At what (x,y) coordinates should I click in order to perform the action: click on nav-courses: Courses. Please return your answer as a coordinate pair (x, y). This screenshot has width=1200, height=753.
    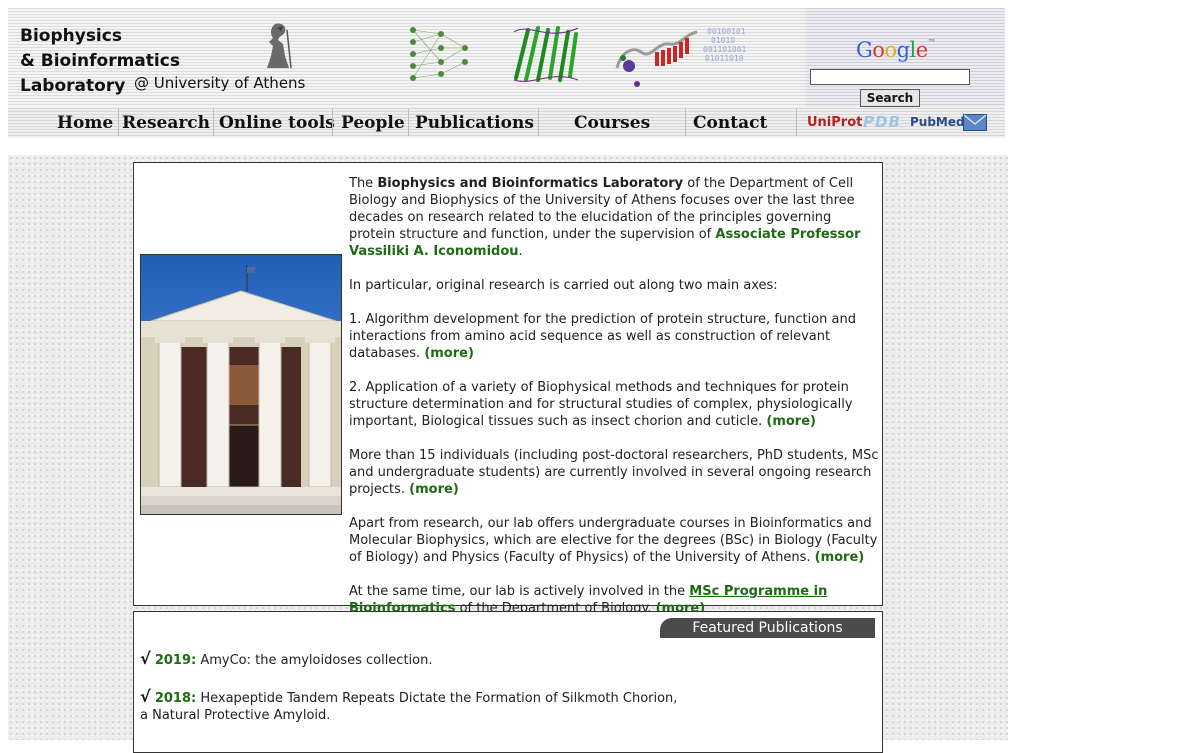
    Looking at the image, I should click on (612, 123).